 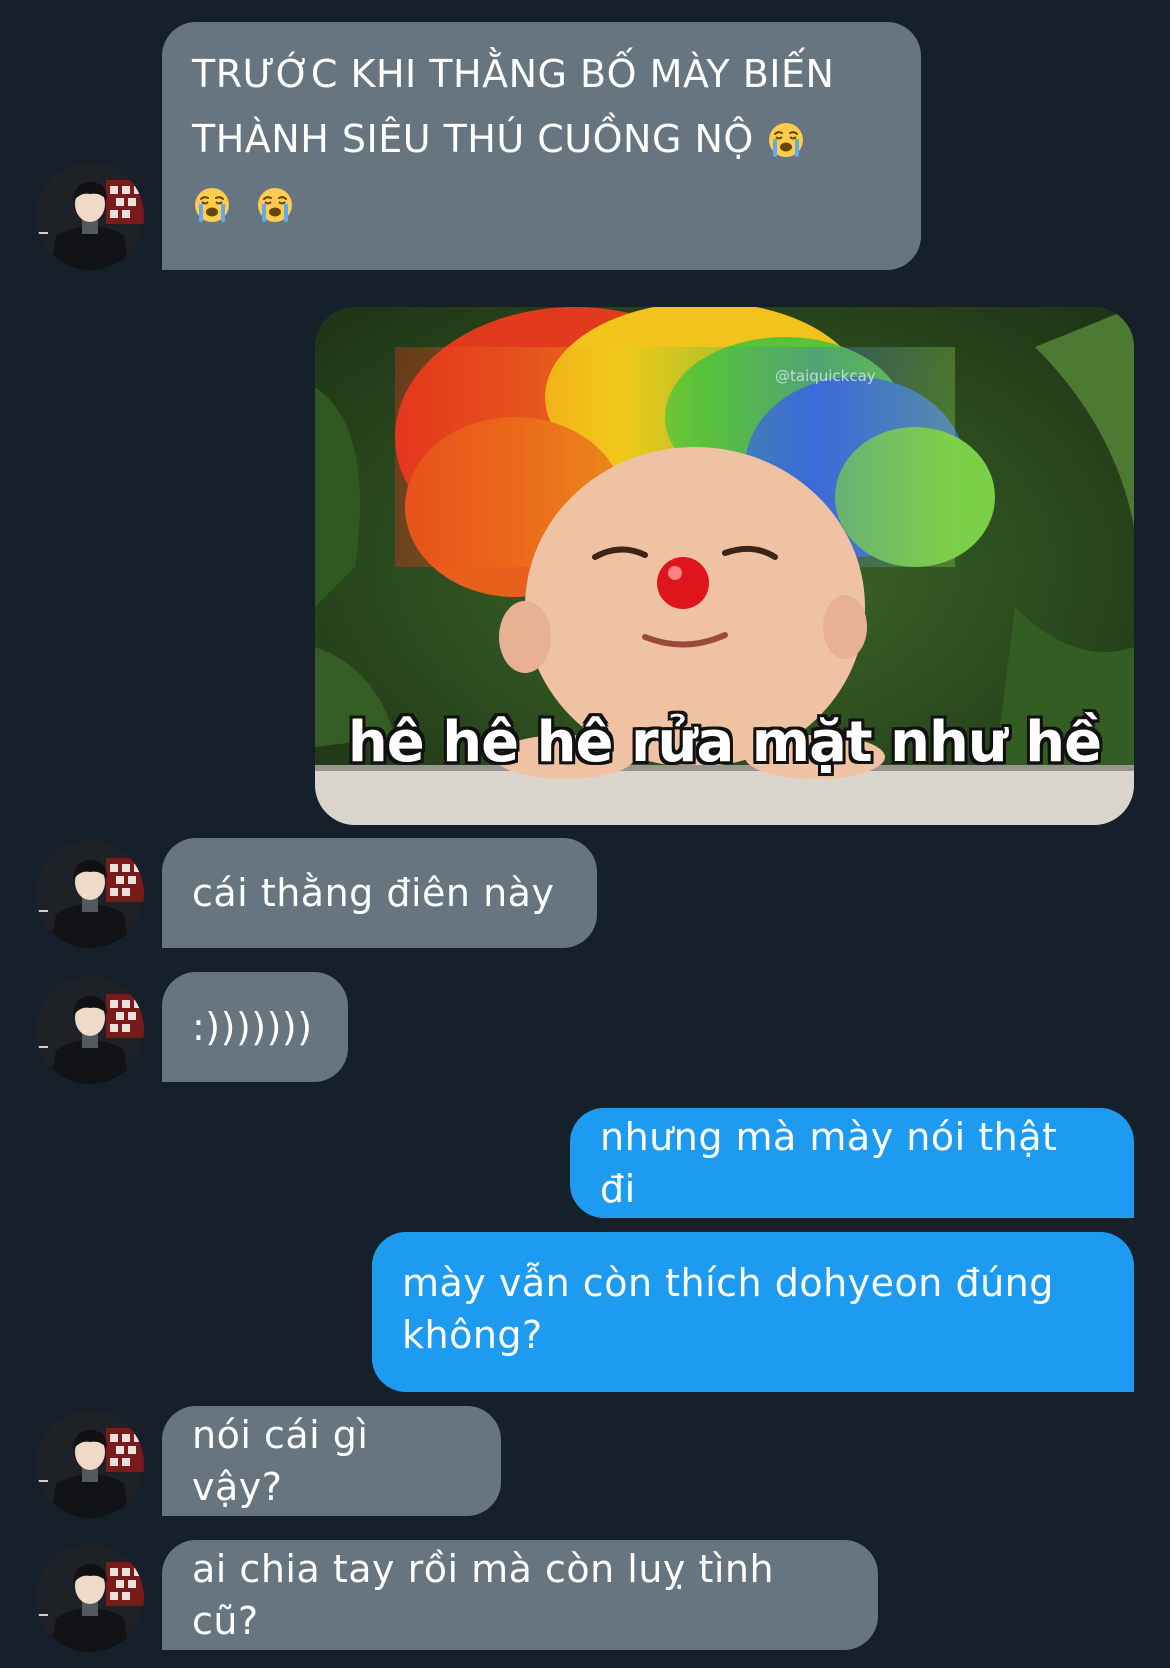 I want to click on image-watermark: @taiquickcay, so click(x=825, y=376).